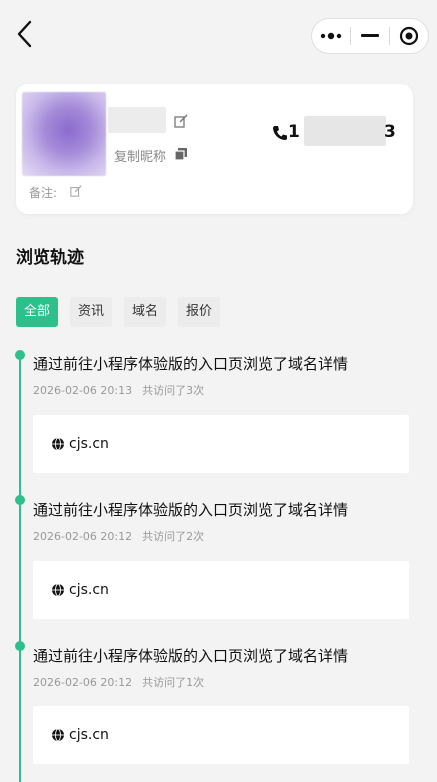 The width and height of the screenshot is (437, 782). I want to click on minimize-icon, so click(370, 35).